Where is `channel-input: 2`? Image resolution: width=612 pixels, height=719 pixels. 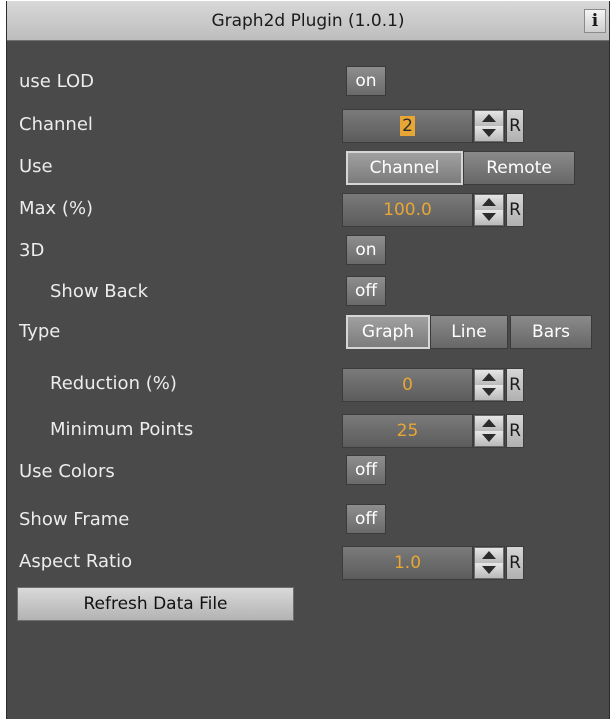 channel-input: 2 is located at coordinates (407, 126).